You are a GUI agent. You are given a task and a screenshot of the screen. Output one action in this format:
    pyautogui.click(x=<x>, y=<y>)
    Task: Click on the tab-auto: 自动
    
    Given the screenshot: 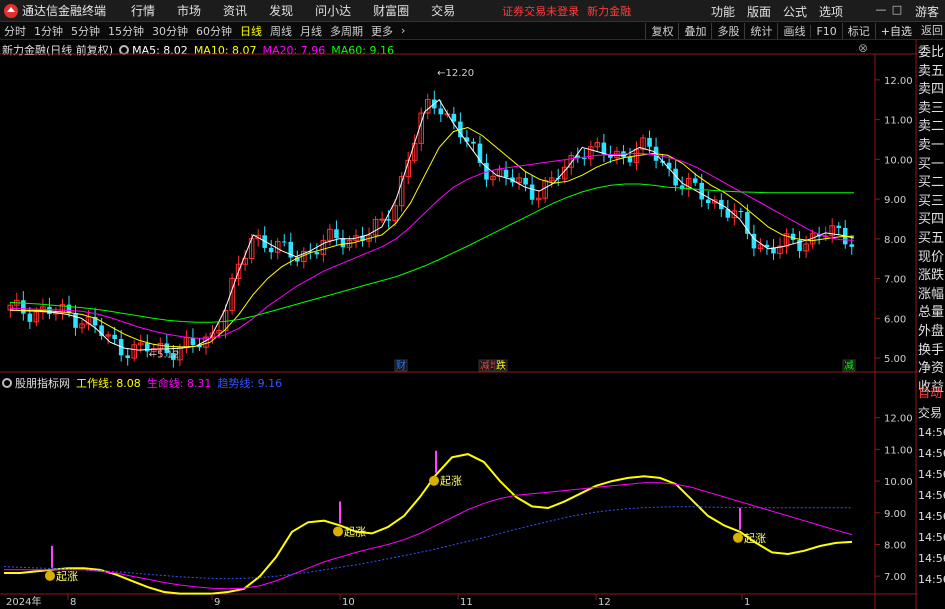 What is the action you would take?
    pyautogui.click(x=931, y=393)
    